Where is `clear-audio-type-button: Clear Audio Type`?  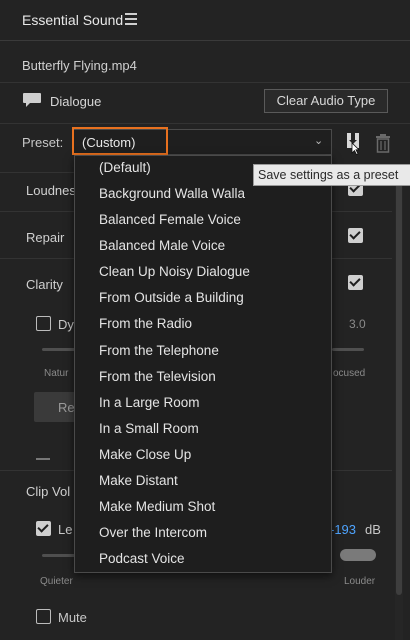
clear-audio-type-button: Clear Audio Type is located at coordinates (326, 101).